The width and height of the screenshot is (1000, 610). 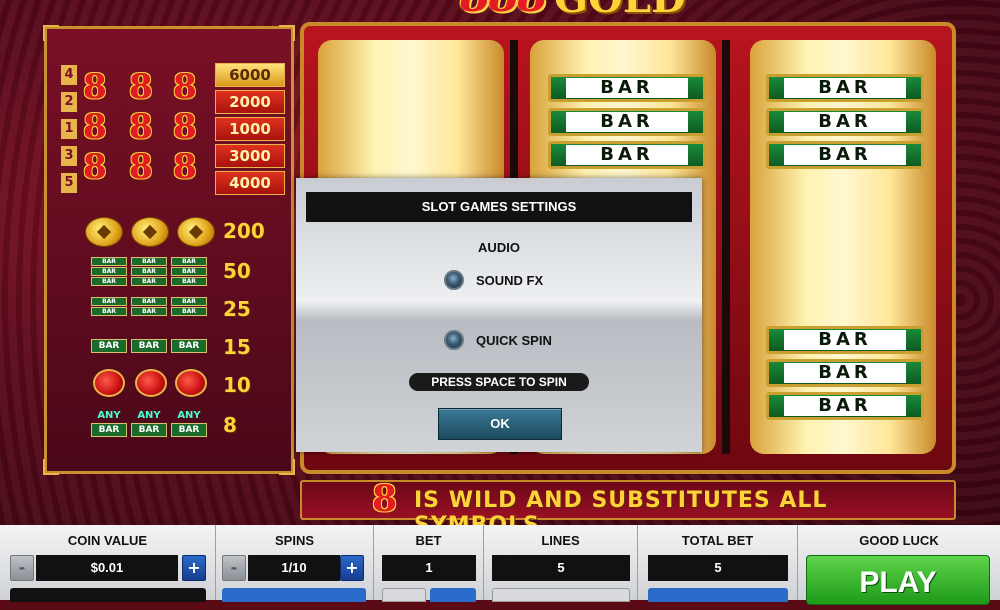 I want to click on coin-value-display: $0.01, so click(x=107, y=568).